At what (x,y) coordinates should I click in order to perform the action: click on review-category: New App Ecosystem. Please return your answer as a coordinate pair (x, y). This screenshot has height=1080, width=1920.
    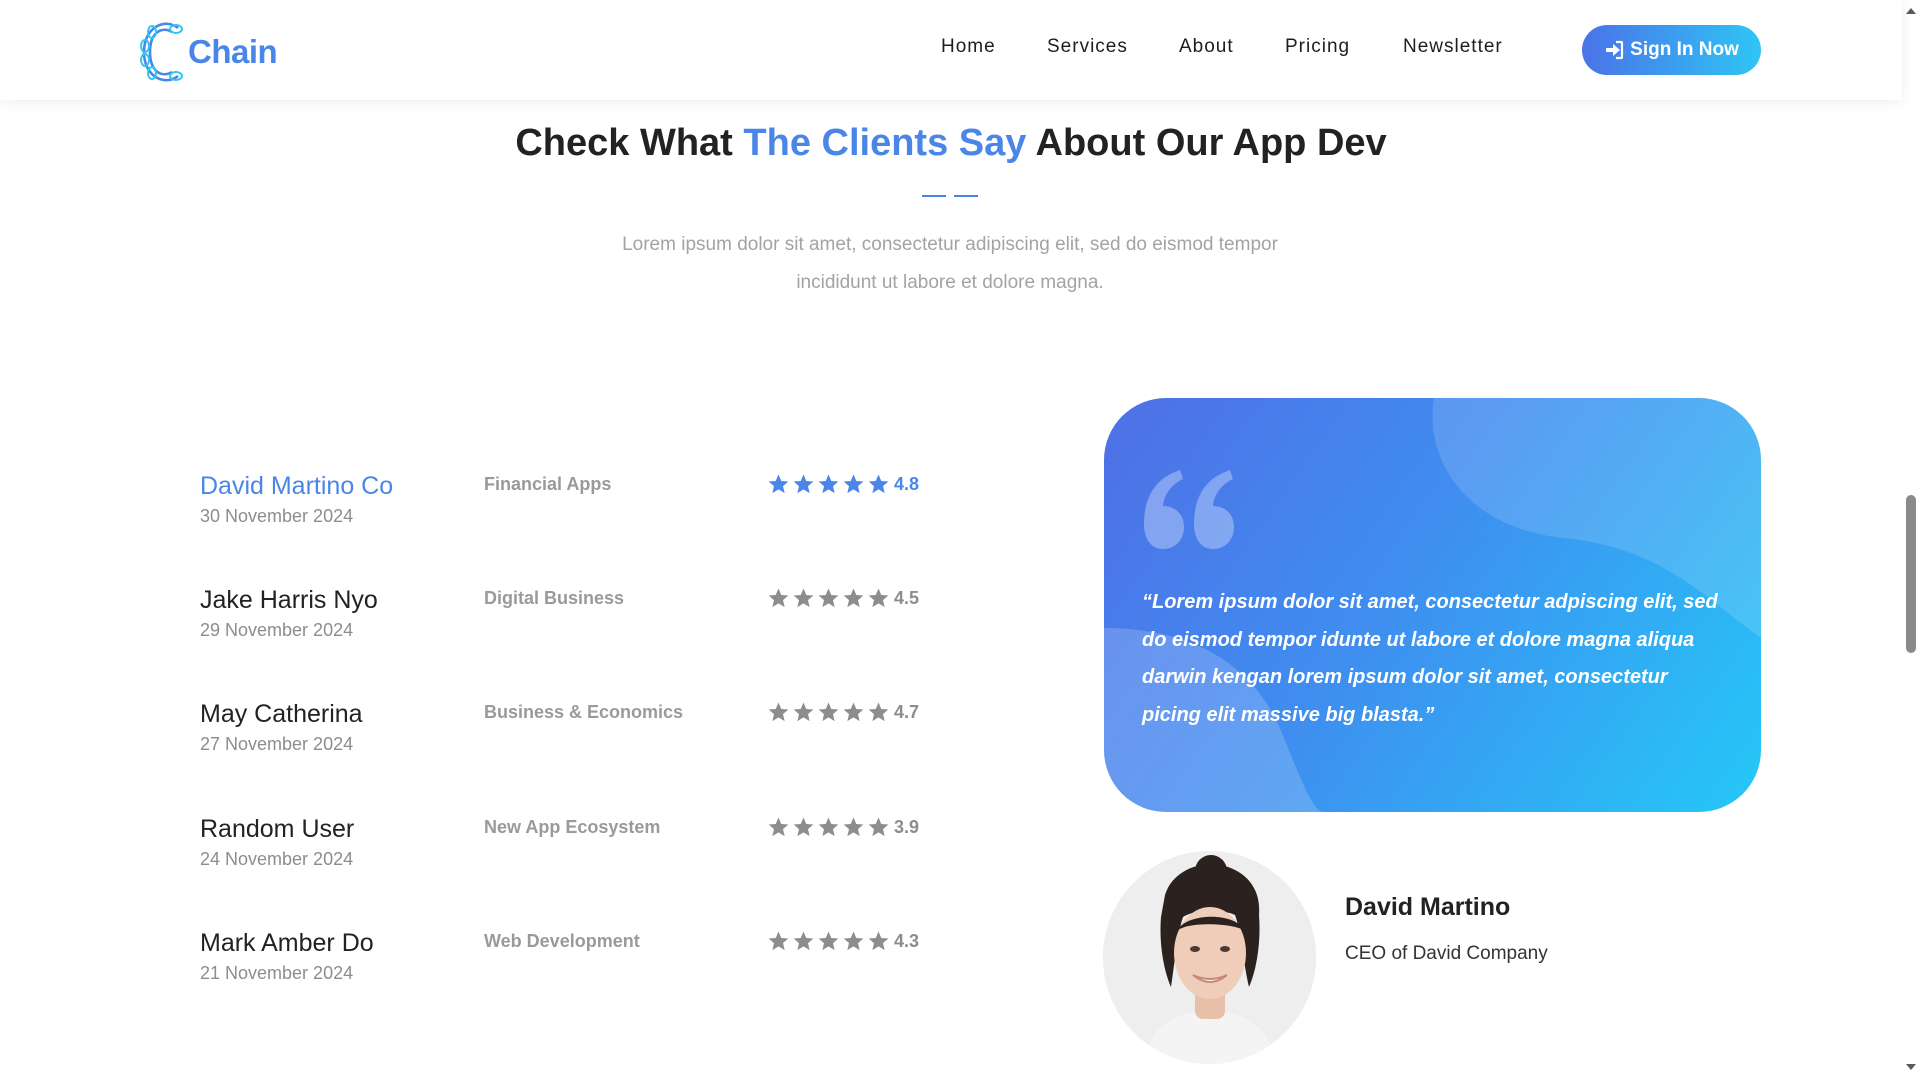
    Looking at the image, I should click on (572, 827).